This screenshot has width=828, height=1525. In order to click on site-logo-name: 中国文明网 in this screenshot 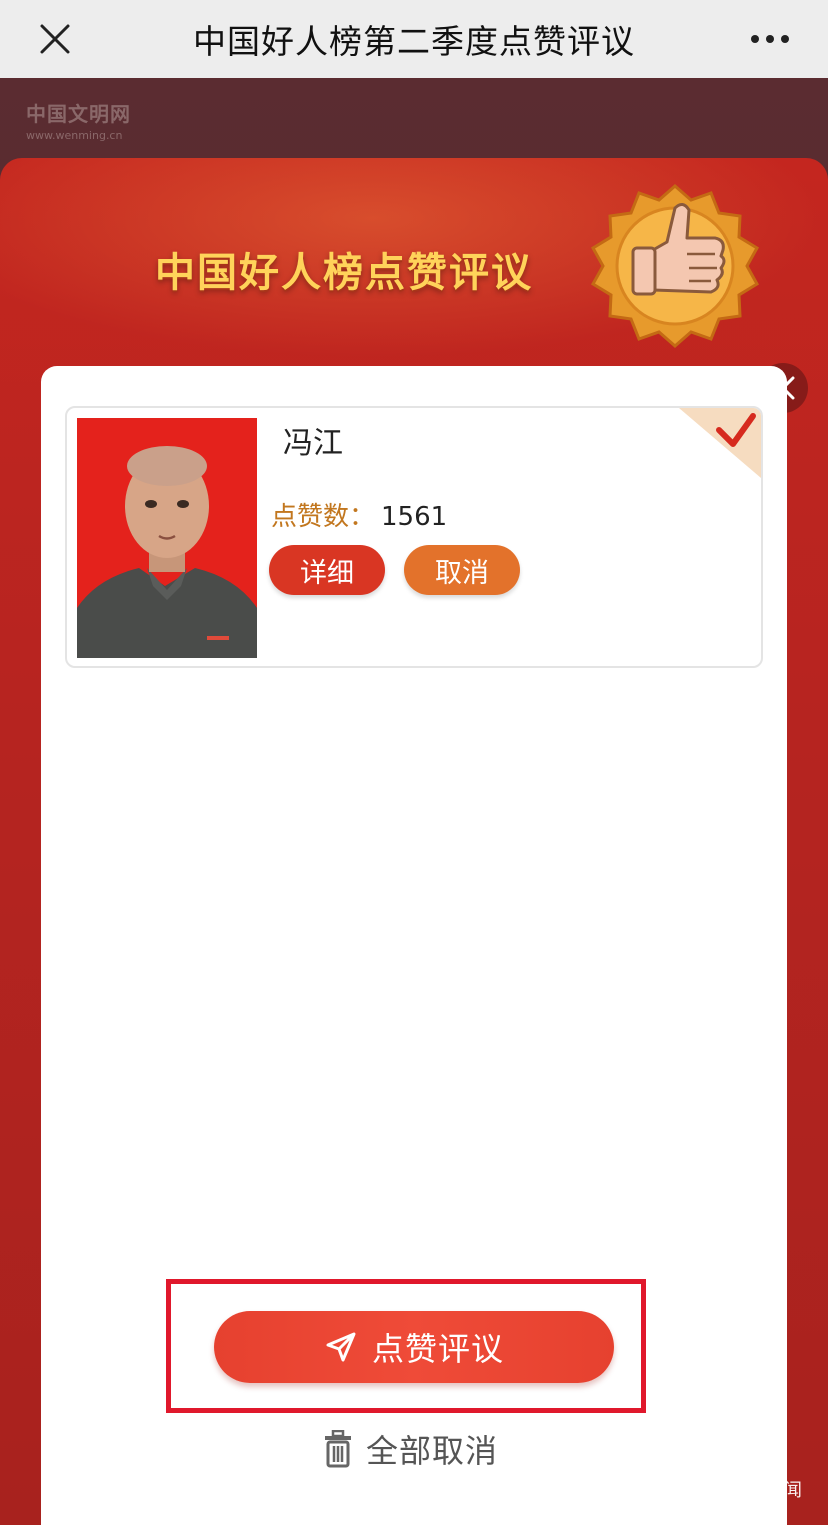, I will do `click(78, 114)`.